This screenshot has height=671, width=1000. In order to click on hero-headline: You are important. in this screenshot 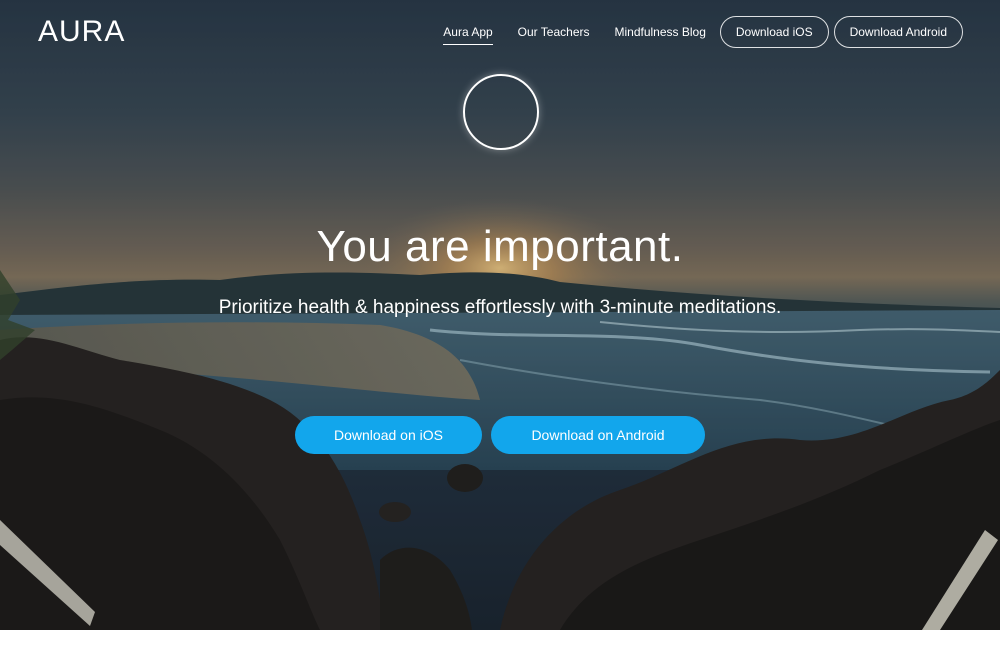, I will do `click(500, 246)`.